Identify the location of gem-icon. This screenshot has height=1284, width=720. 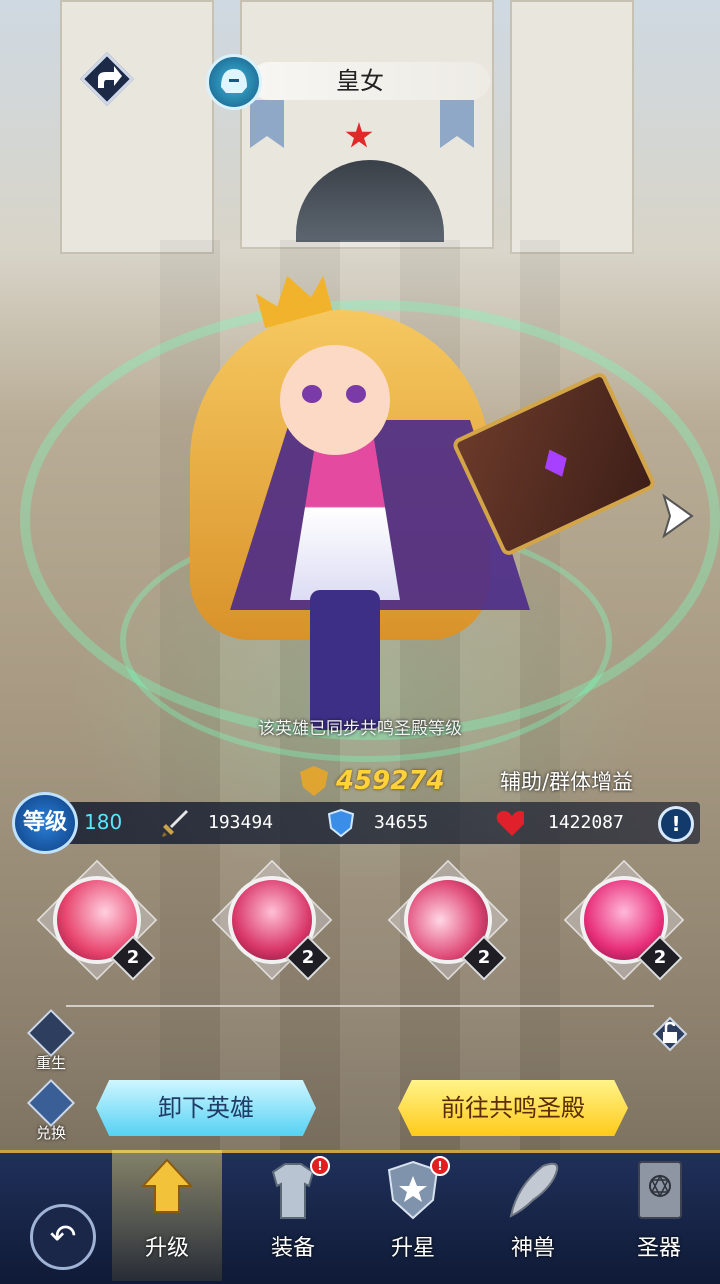
(556, 462).